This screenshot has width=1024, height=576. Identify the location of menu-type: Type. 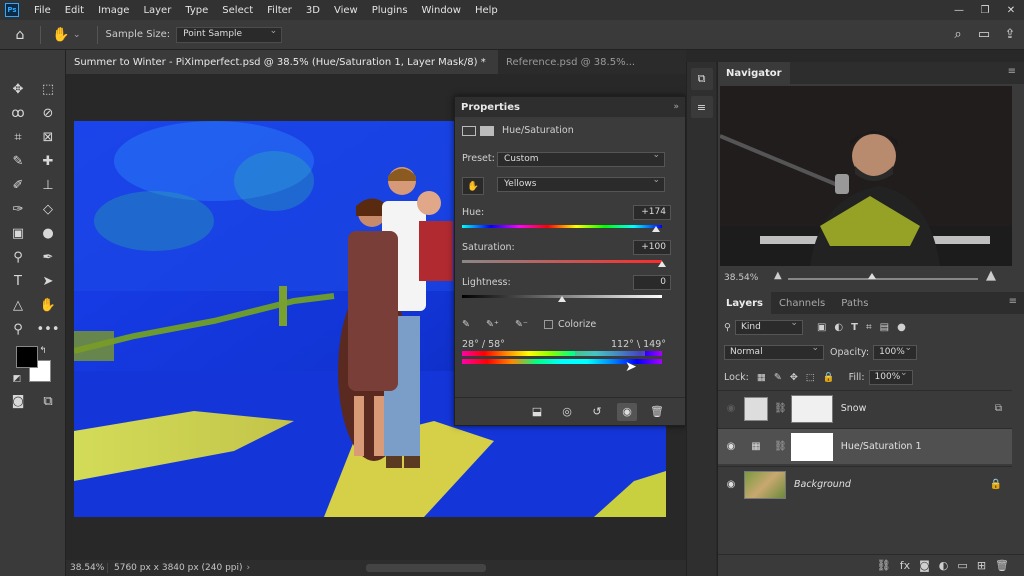
(196, 10).